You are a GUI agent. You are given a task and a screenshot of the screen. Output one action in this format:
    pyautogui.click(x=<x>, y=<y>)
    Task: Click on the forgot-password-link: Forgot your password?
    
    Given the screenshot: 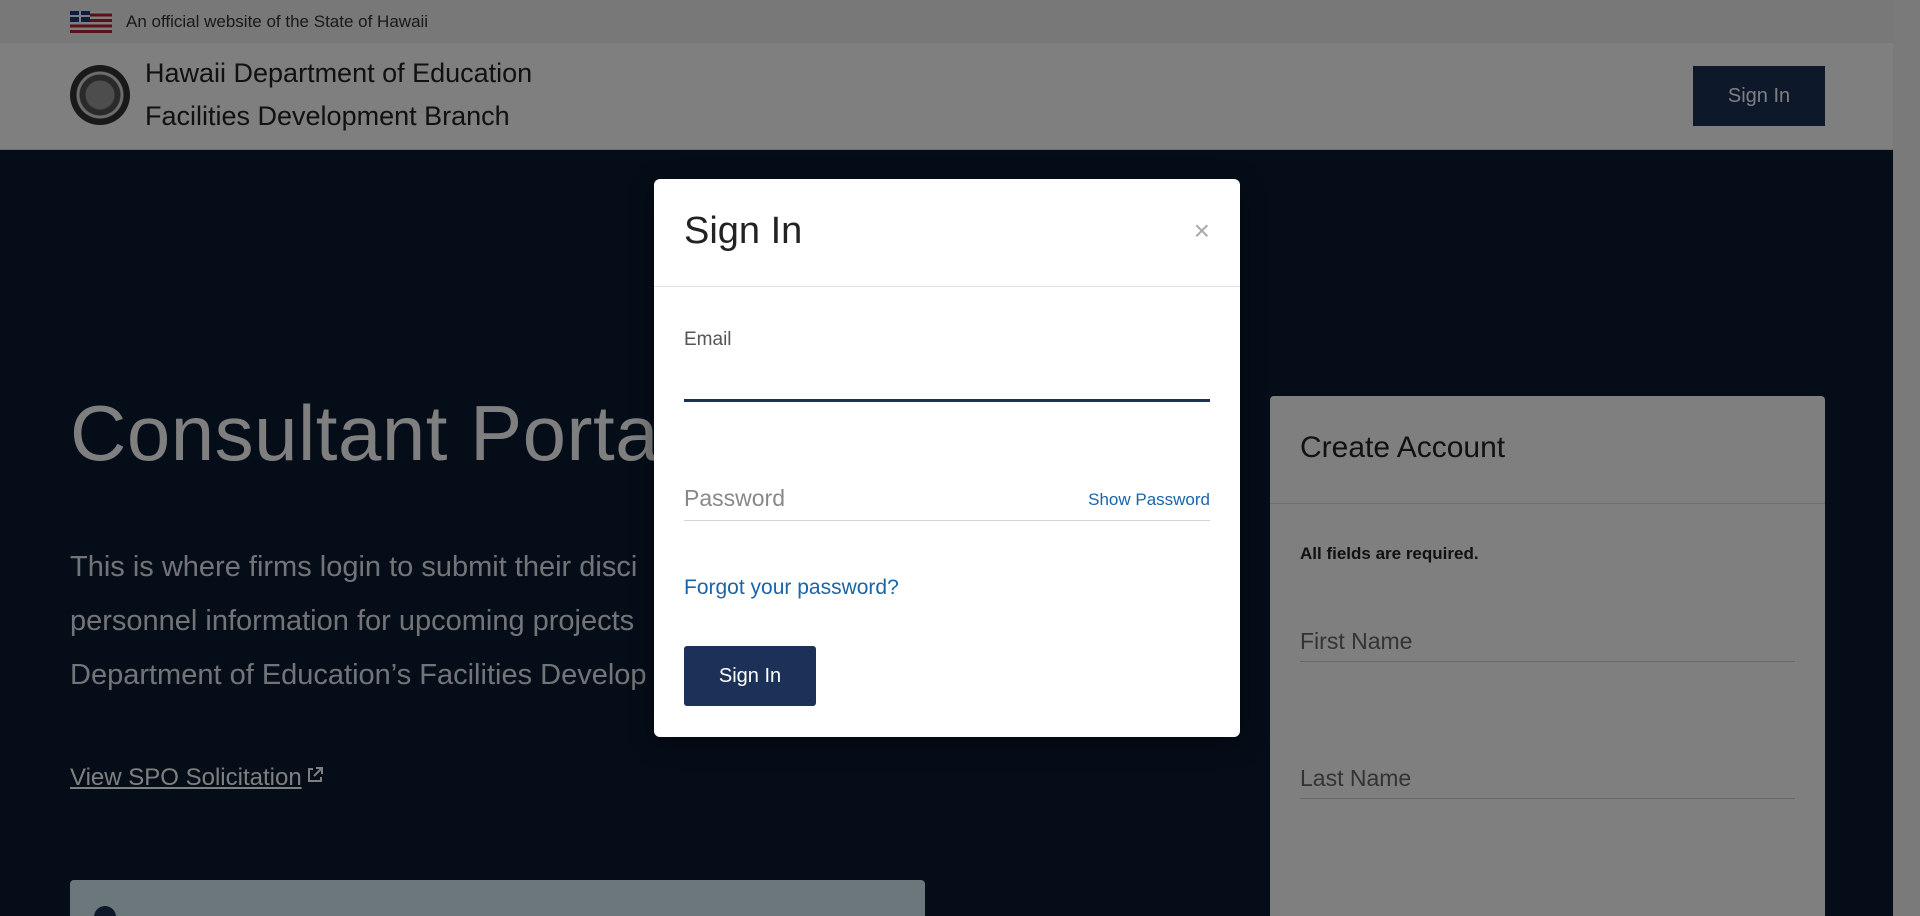 What is the action you would take?
    pyautogui.click(x=791, y=588)
    